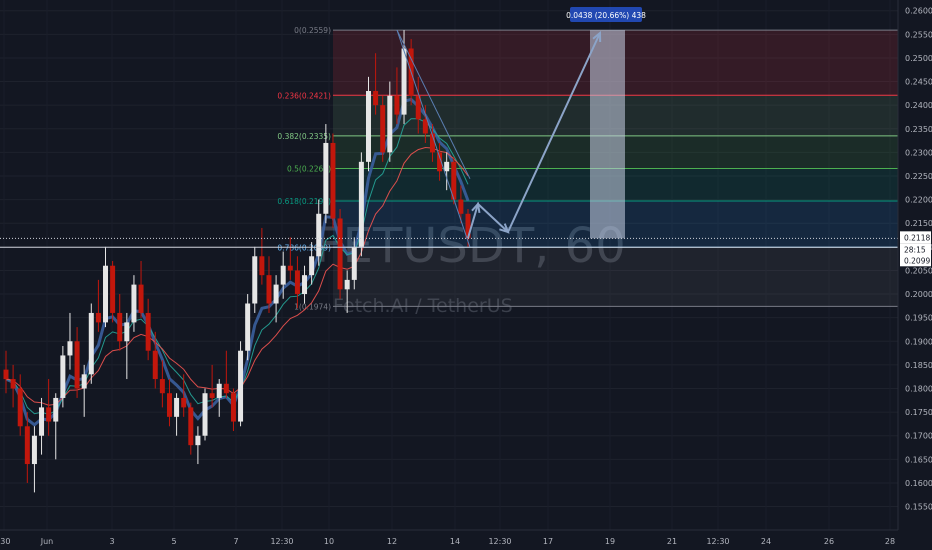 This screenshot has width=932, height=550. Describe the element at coordinates (766, 541) in the screenshot. I see `x-tick-label: 24` at that location.